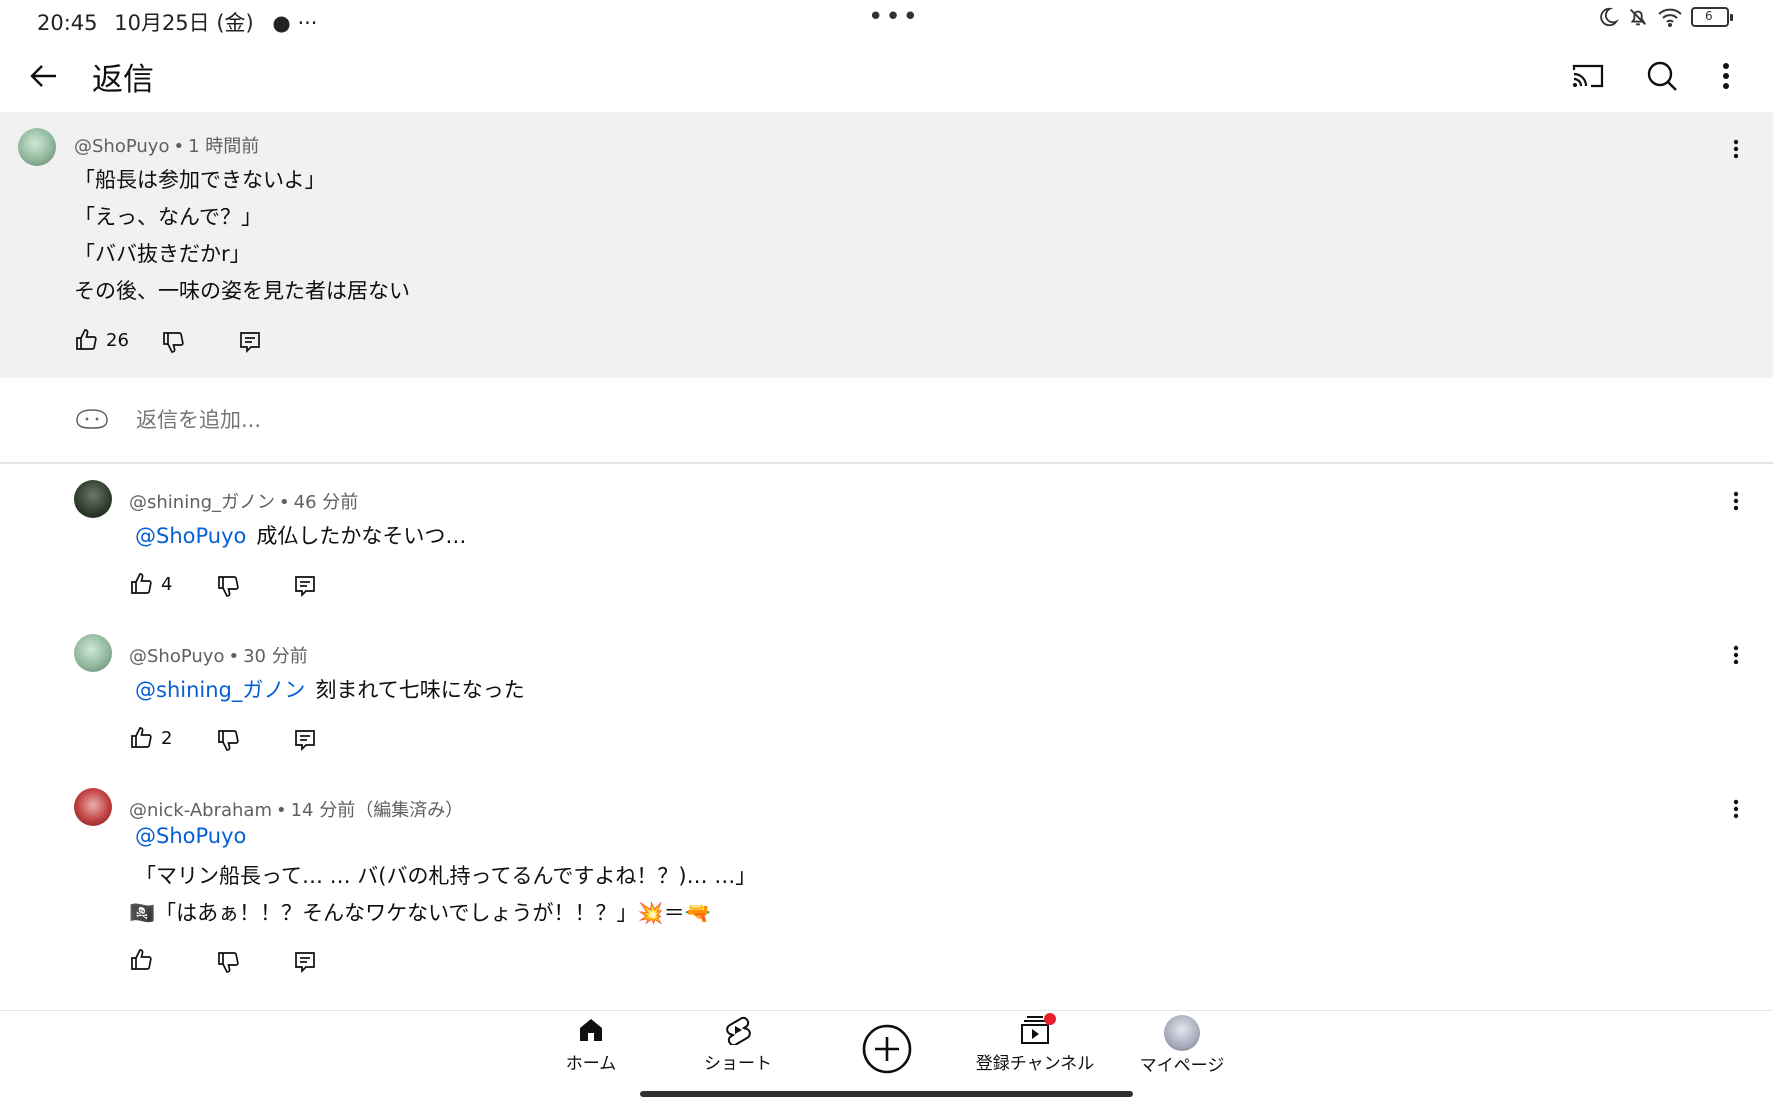  I want to click on like-count: 26, so click(117, 340).